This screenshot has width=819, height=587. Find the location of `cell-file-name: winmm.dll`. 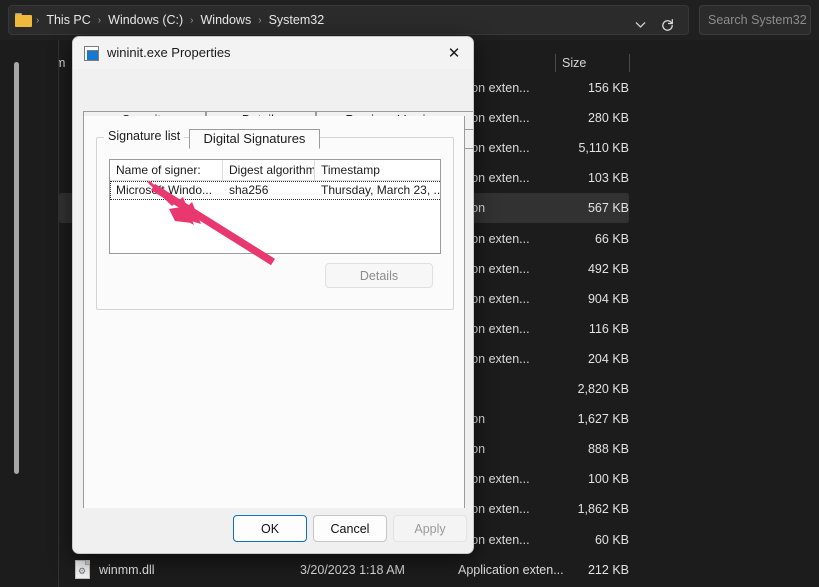

cell-file-name: winmm.dll is located at coordinates (127, 569).